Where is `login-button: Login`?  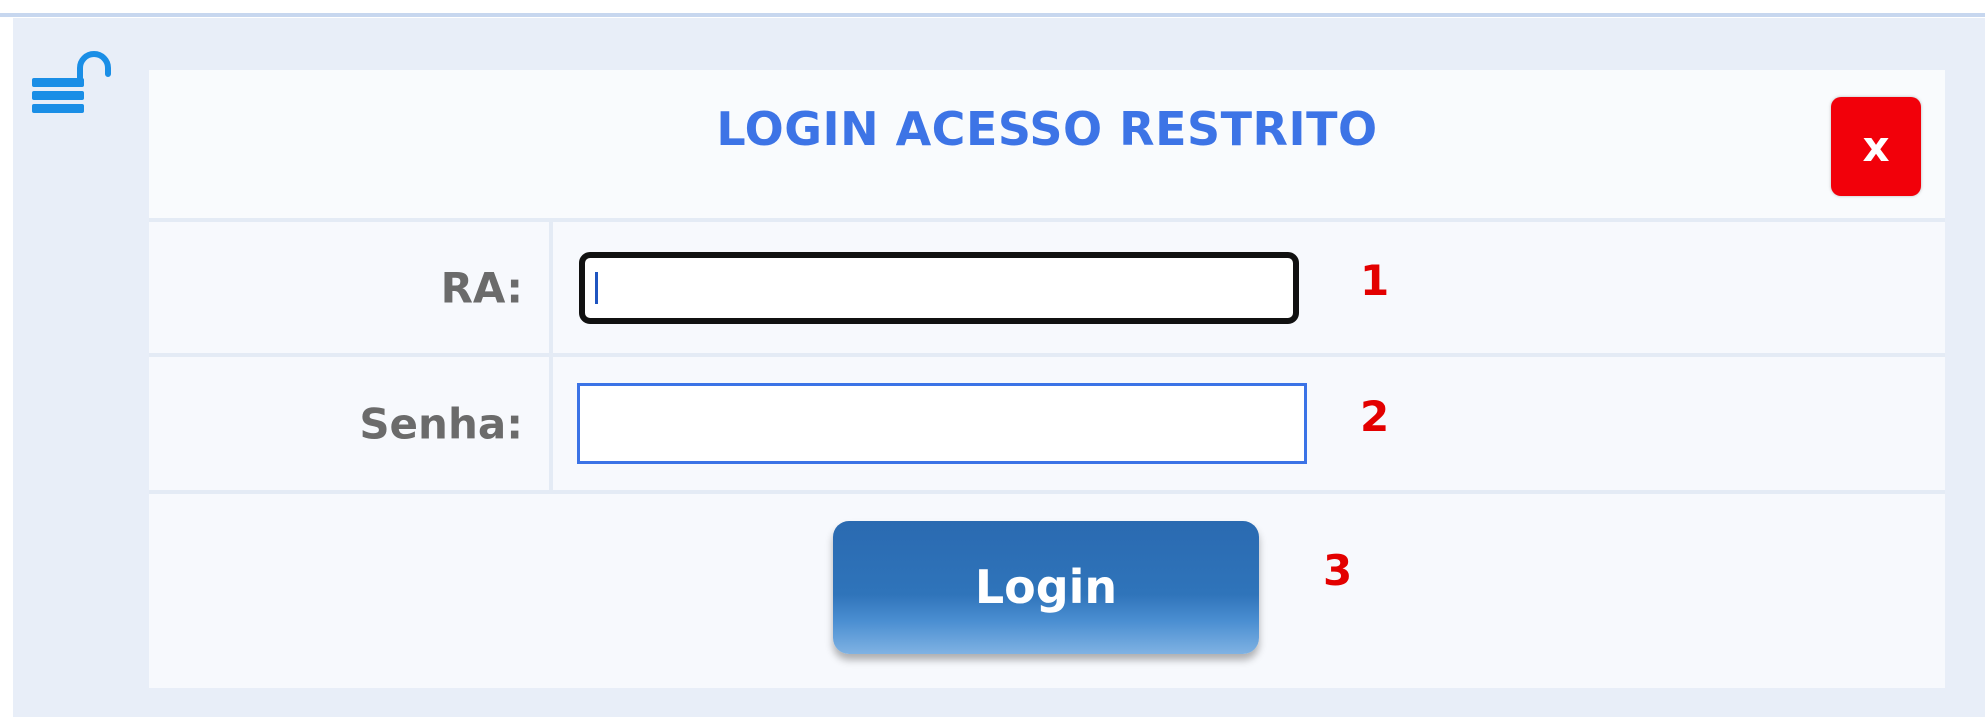 login-button: Login is located at coordinates (1046, 587).